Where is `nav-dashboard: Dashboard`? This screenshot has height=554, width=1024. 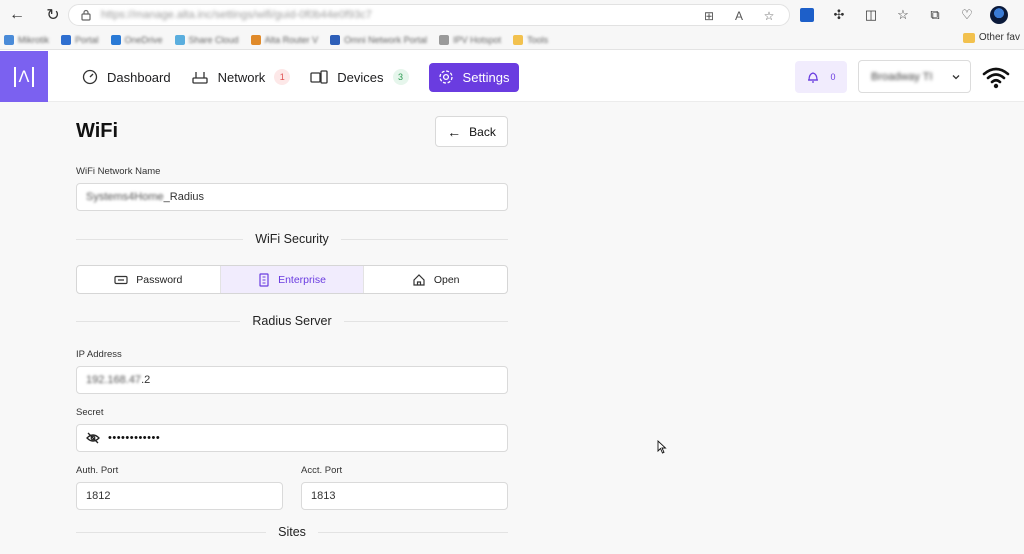
nav-dashboard: Dashboard is located at coordinates (126, 77).